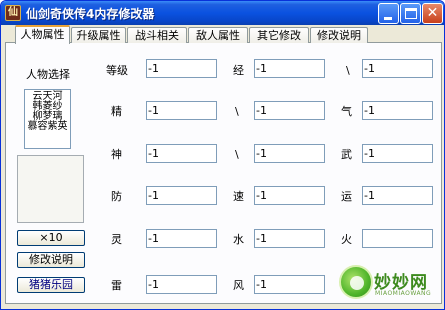  I want to click on defense-field: -1, so click(181, 195).